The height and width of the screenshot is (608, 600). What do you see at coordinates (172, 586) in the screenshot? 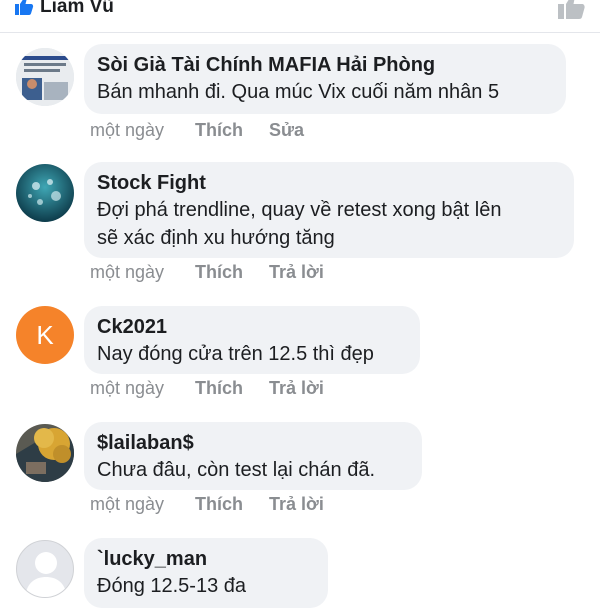
I see `comment-text: Đóng 12.5-13 đa` at bounding box center [172, 586].